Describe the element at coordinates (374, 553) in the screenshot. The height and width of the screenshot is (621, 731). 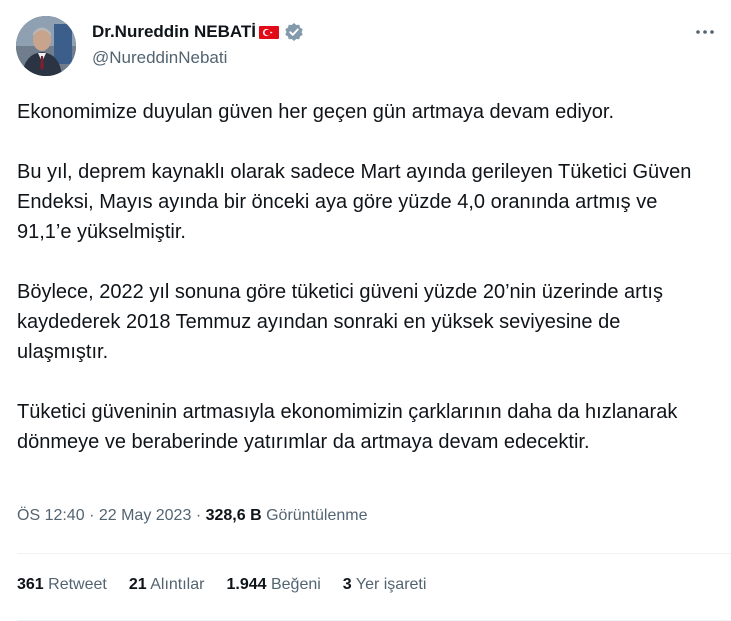
I see `divider` at that location.